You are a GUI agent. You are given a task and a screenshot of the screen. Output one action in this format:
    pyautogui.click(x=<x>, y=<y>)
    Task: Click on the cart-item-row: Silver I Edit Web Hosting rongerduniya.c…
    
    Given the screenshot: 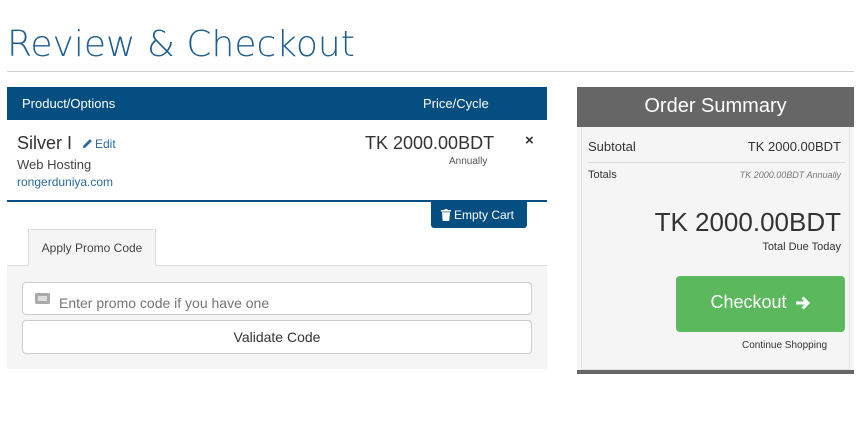 What is the action you would take?
    pyautogui.click(x=277, y=161)
    